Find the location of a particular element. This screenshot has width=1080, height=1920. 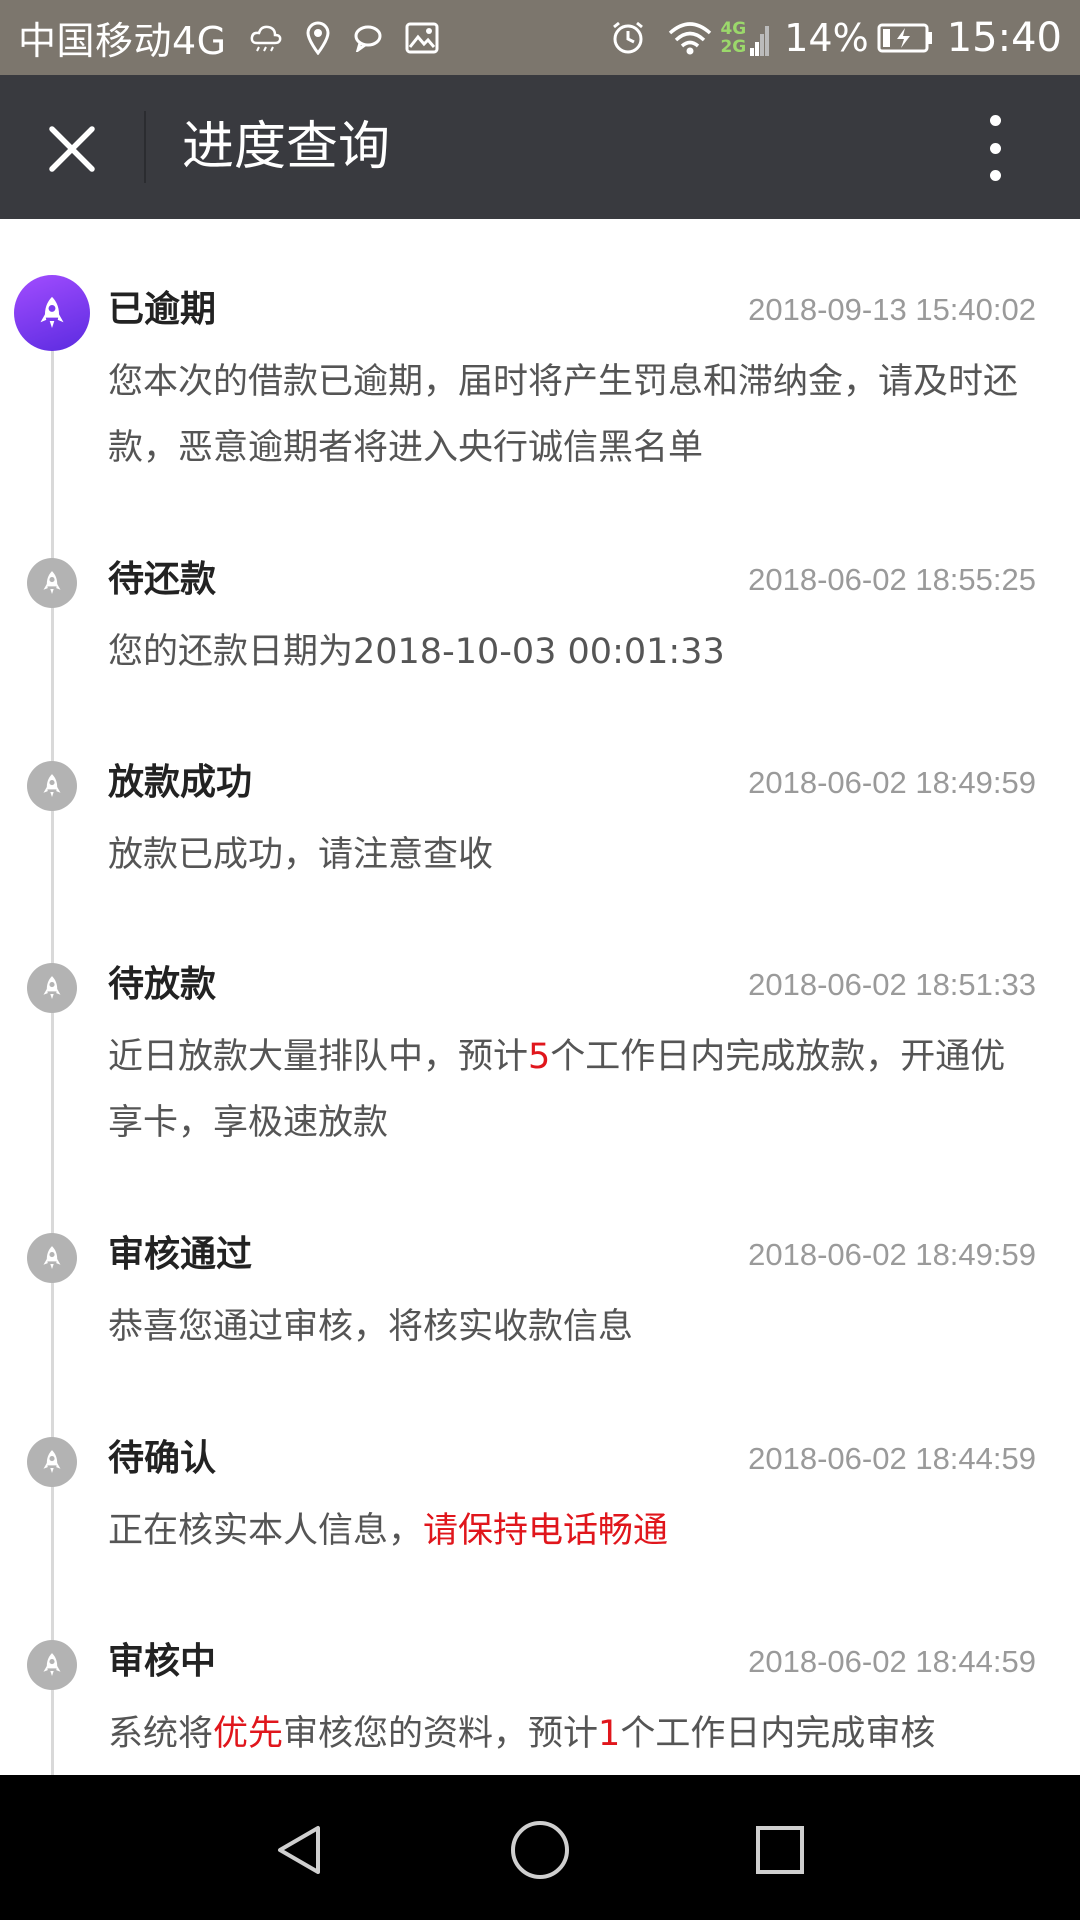

description-text: 放款已成功，请注意查收 is located at coordinates (301, 855).